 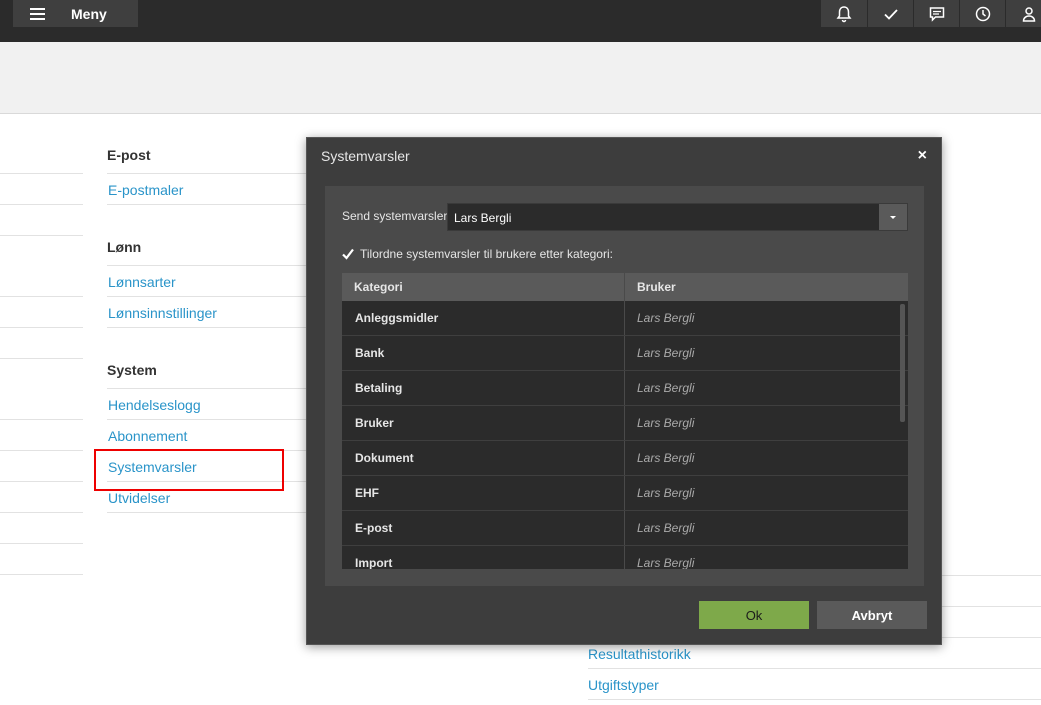 I want to click on check-icon, so click(x=890, y=13).